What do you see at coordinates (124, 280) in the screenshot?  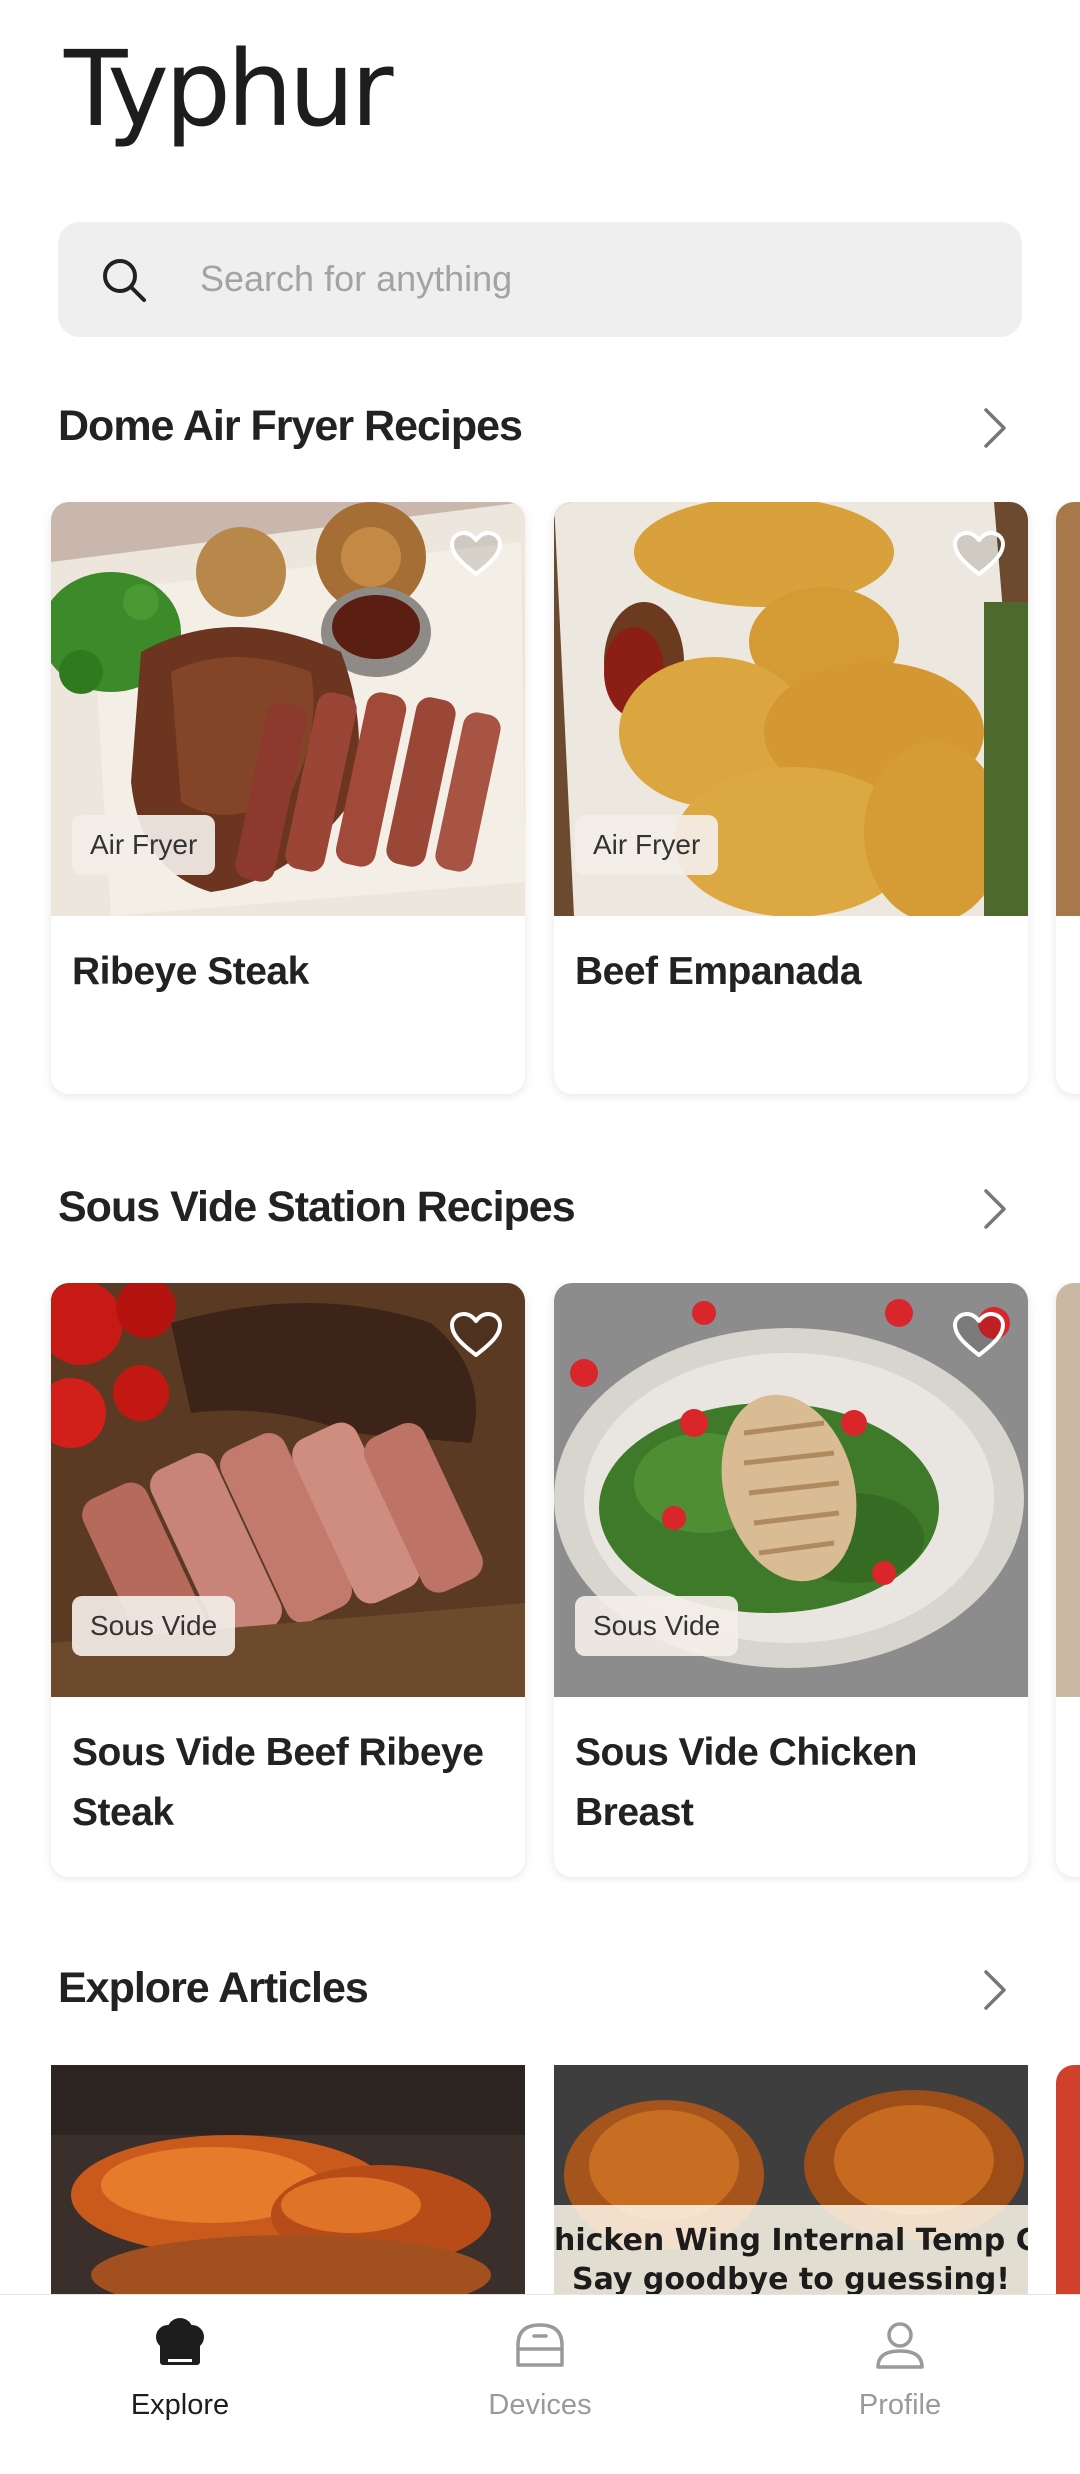 I see `search-icon` at bounding box center [124, 280].